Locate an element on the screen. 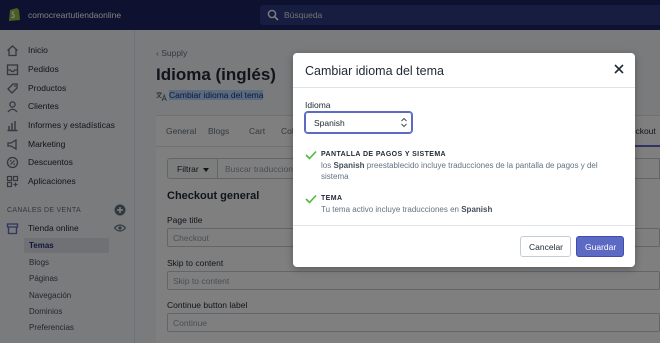 This screenshot has height=343, width=660. language-label: Idioma is located at coordinates (318, 105).